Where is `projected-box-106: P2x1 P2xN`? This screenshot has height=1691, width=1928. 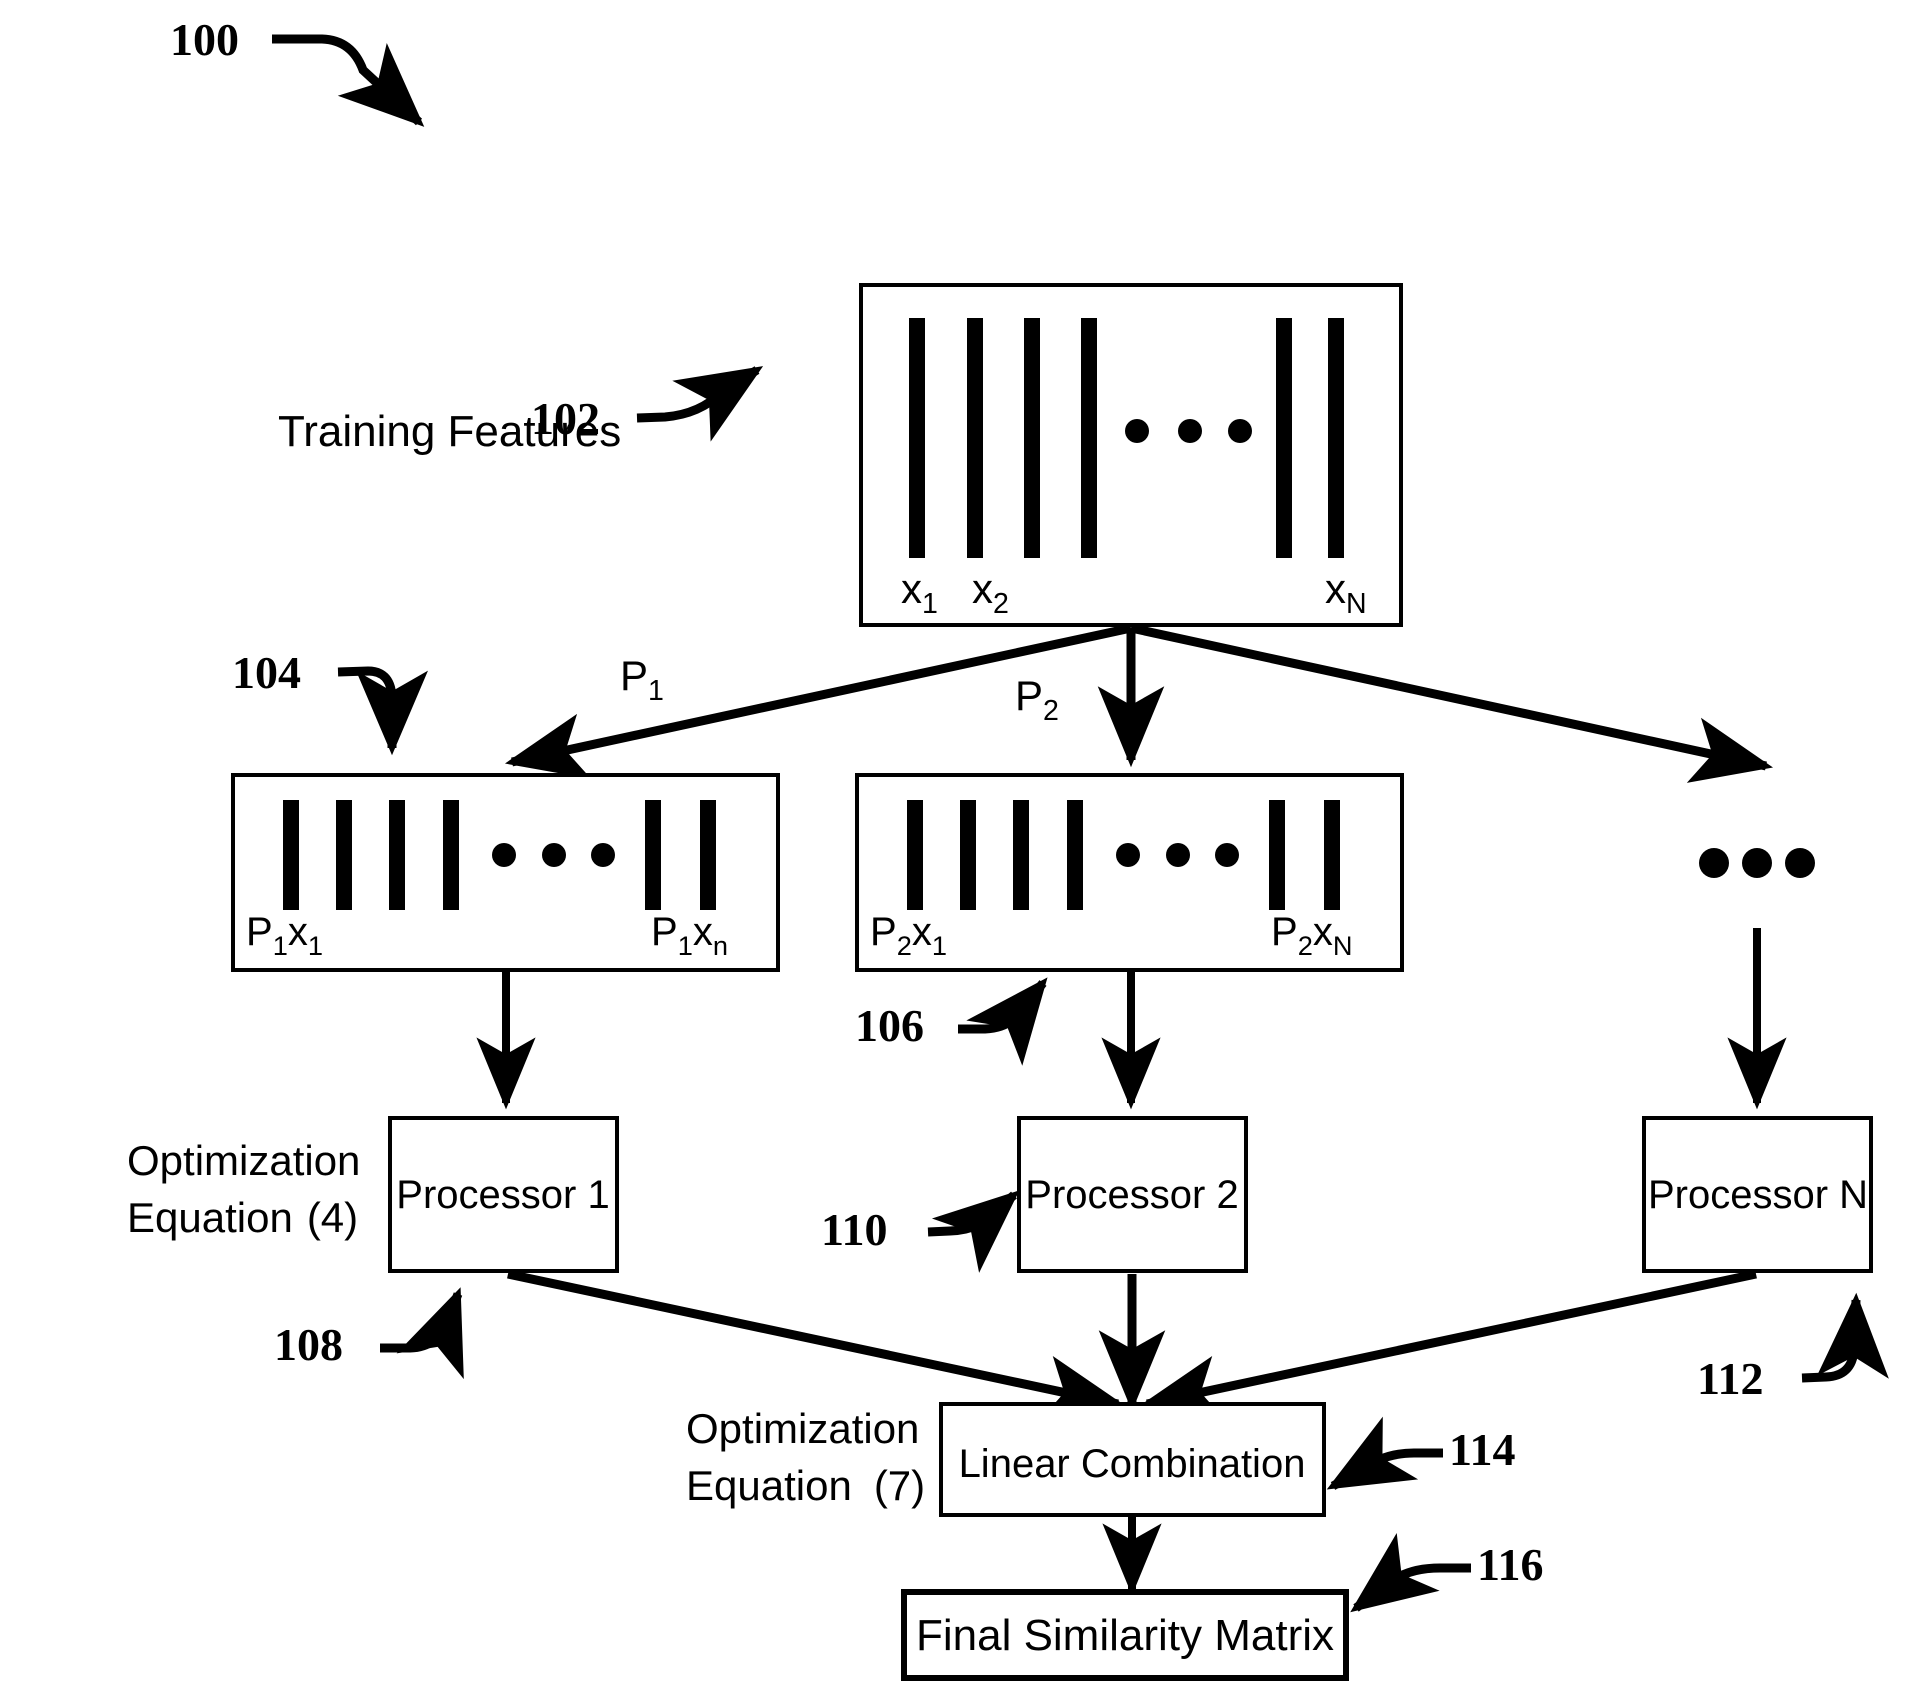 projected-box-106: P2x1 P2xN is located at coordinates (1129, 872).